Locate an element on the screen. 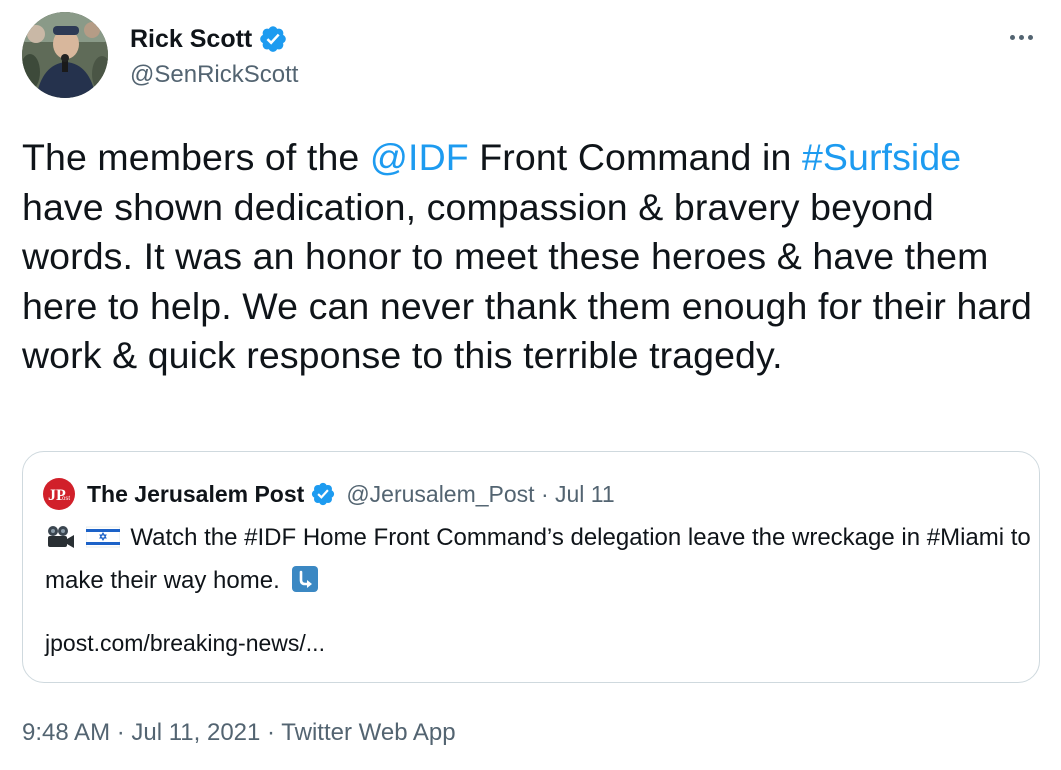 The height and width of the screenshot is (770, 1061). avatar is located at coordinates (65, 55).